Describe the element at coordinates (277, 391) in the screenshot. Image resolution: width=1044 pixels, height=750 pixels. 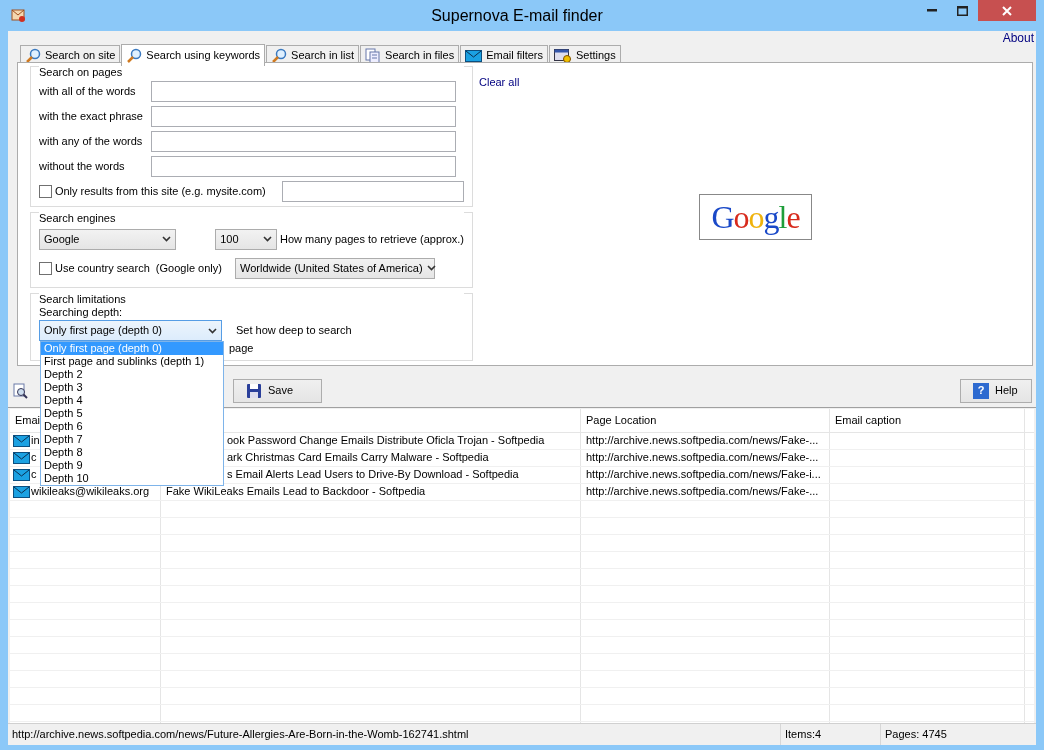
I see `save-button: Save` at that location.